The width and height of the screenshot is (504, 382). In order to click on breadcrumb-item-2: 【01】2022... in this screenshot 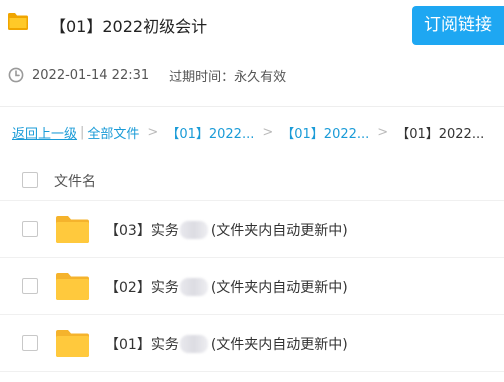, I will do `click(325, 132)`.